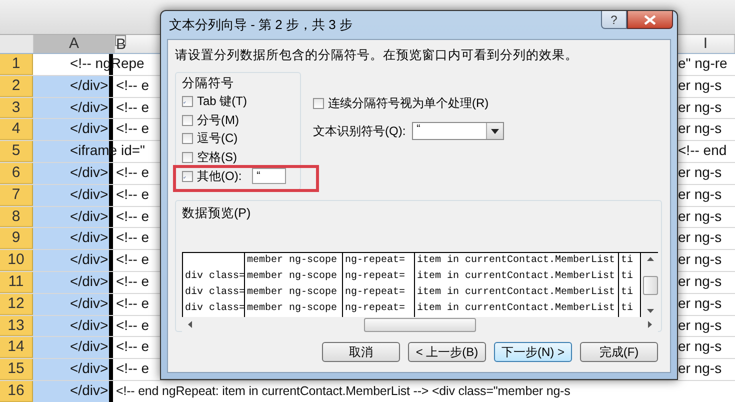 Image resolution: width=735 pixels, height=402 pixels. Describe the element at coordinates (343, 391) in the screenshot. I see `cell-text: <!-- end ngRepeat: item in currentContact.MemberList --> <div class="member ng-s` at that location.